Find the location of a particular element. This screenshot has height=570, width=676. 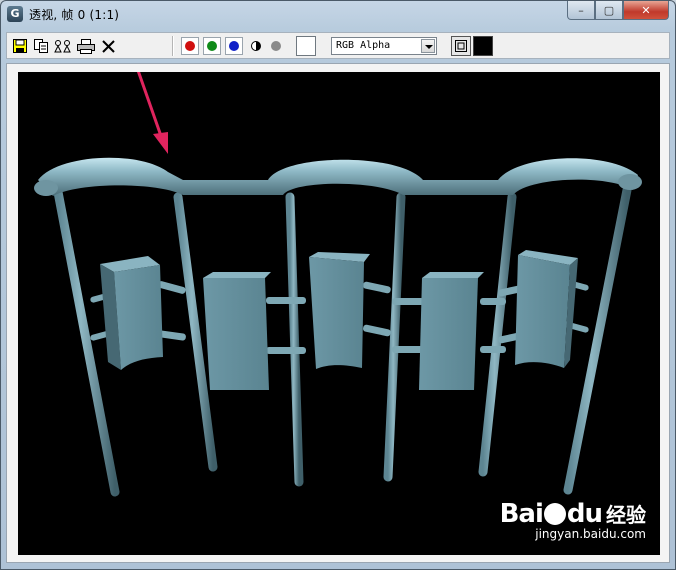

alpha-channel-icon is located at coordinates (256, 46).